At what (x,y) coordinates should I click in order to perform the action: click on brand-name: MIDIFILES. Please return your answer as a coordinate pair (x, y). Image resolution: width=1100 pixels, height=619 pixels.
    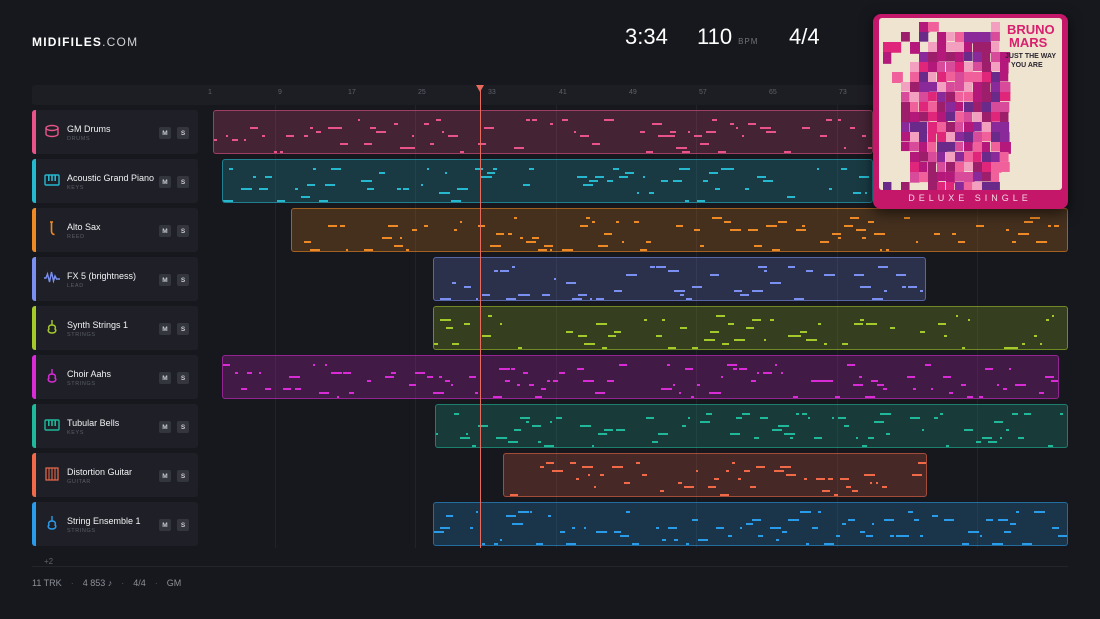
    Looking at the image, I should click on (67, 42).